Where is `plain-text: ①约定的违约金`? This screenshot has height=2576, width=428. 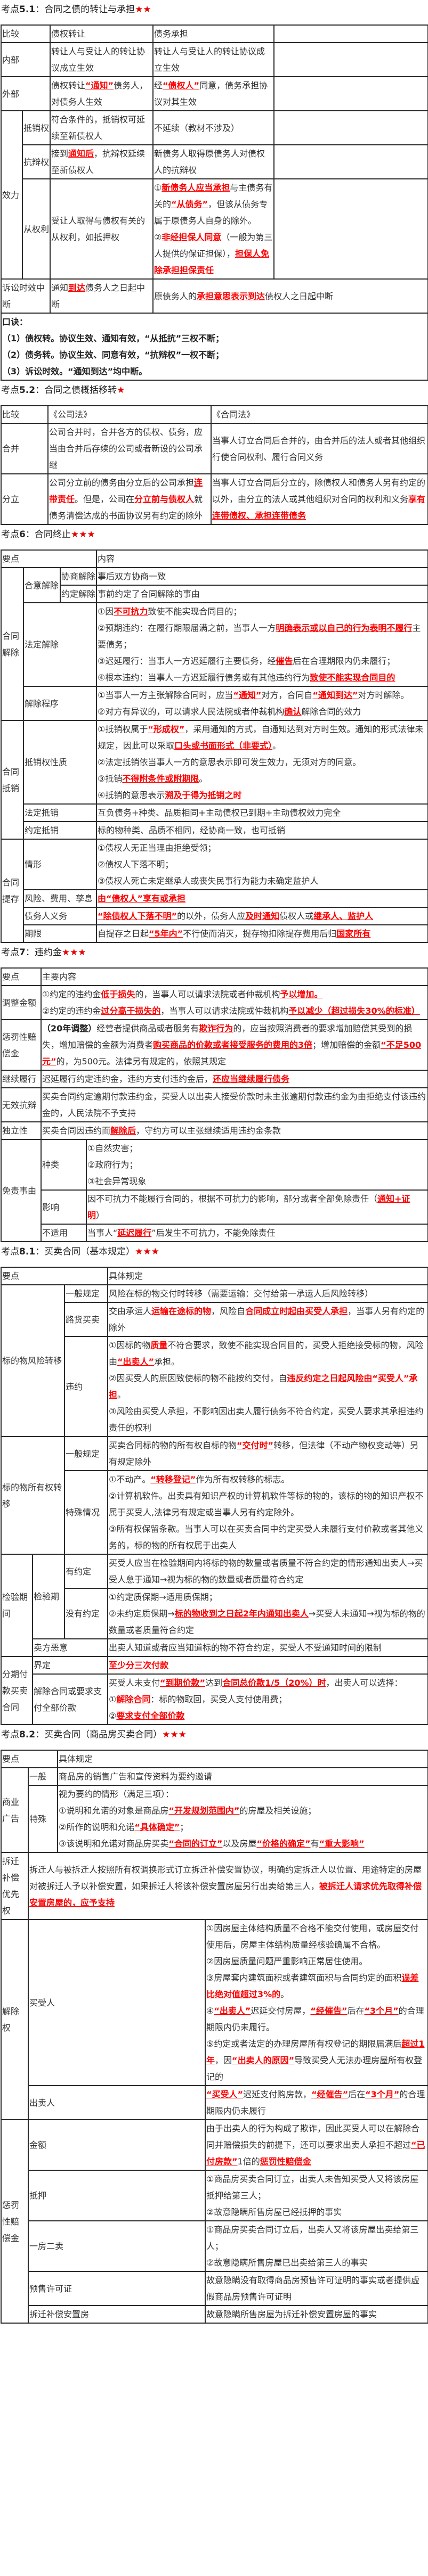 plain-text: ①约定的违约金 is located at coordinates (71, 994).